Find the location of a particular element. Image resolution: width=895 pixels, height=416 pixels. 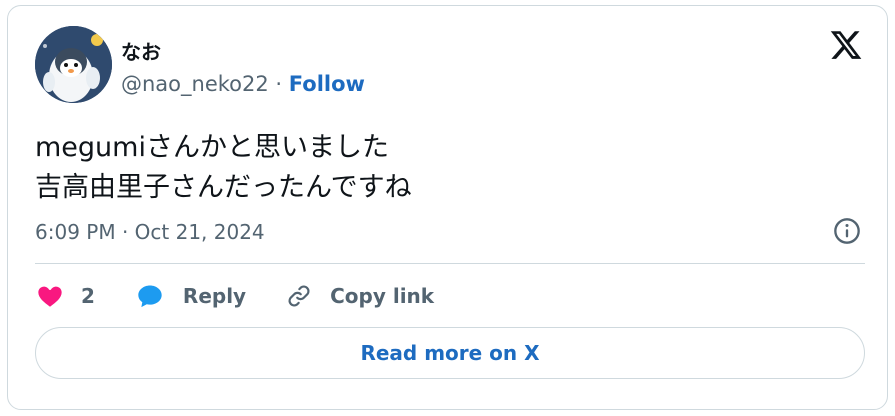

reply-button: Reply is located at coordinates (190, 296).